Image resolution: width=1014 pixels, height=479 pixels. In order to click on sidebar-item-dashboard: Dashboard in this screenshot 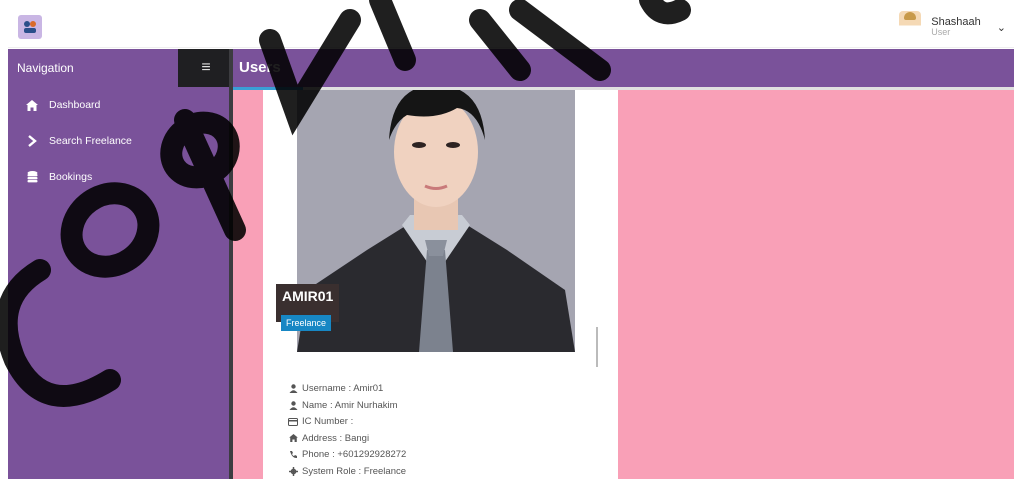, I will do `click(118, 105)`.